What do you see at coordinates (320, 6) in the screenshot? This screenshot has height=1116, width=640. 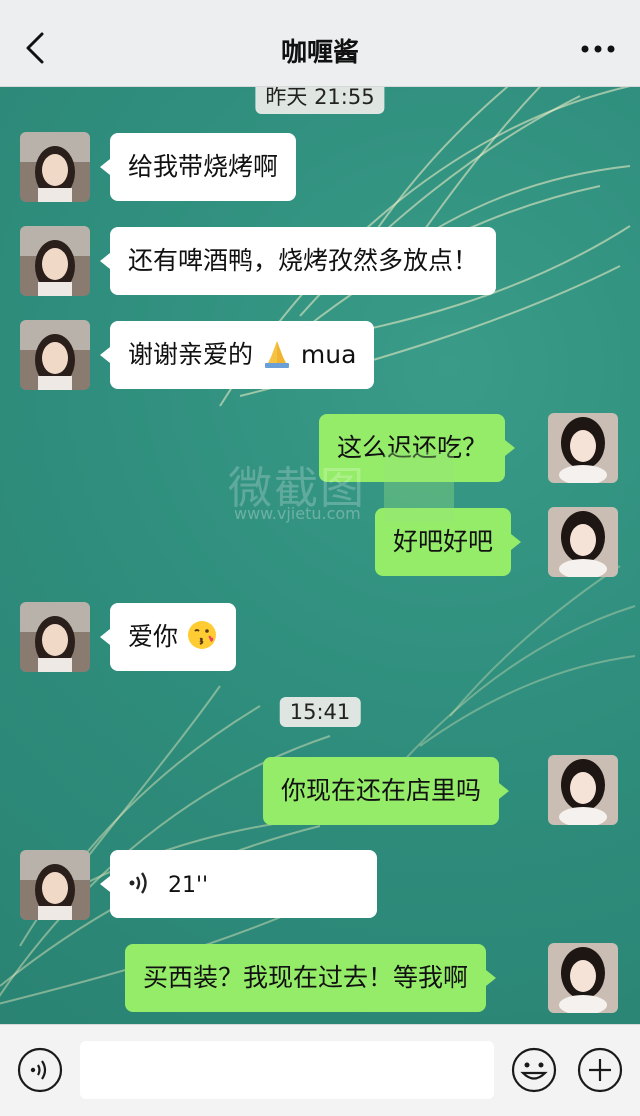 I see `status-bar` at bounding box center [320, 6].